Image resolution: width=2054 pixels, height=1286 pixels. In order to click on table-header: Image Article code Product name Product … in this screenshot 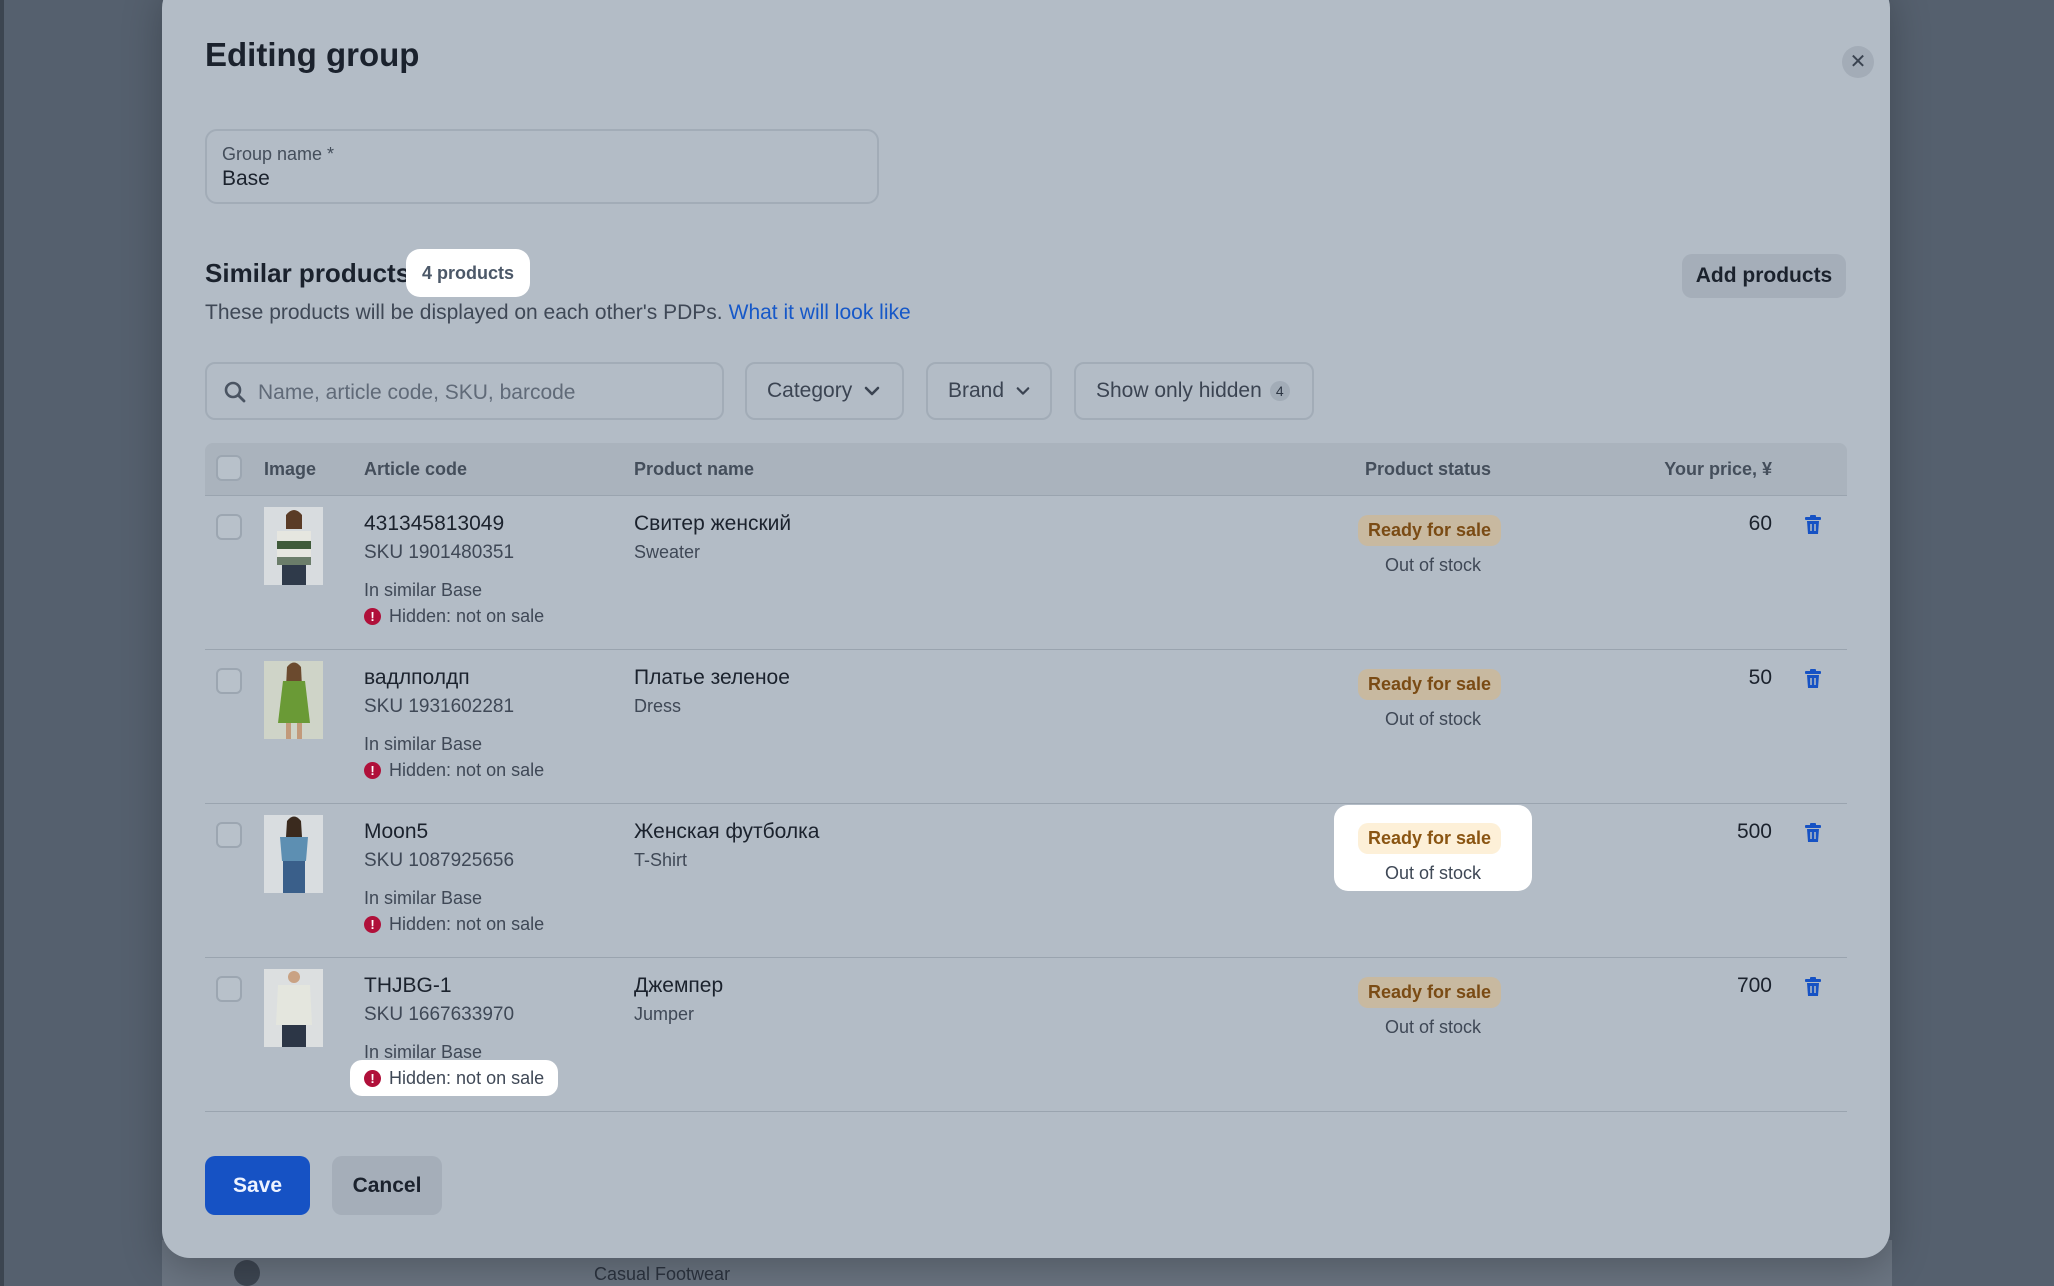, I will do `click(1026, 469)`.